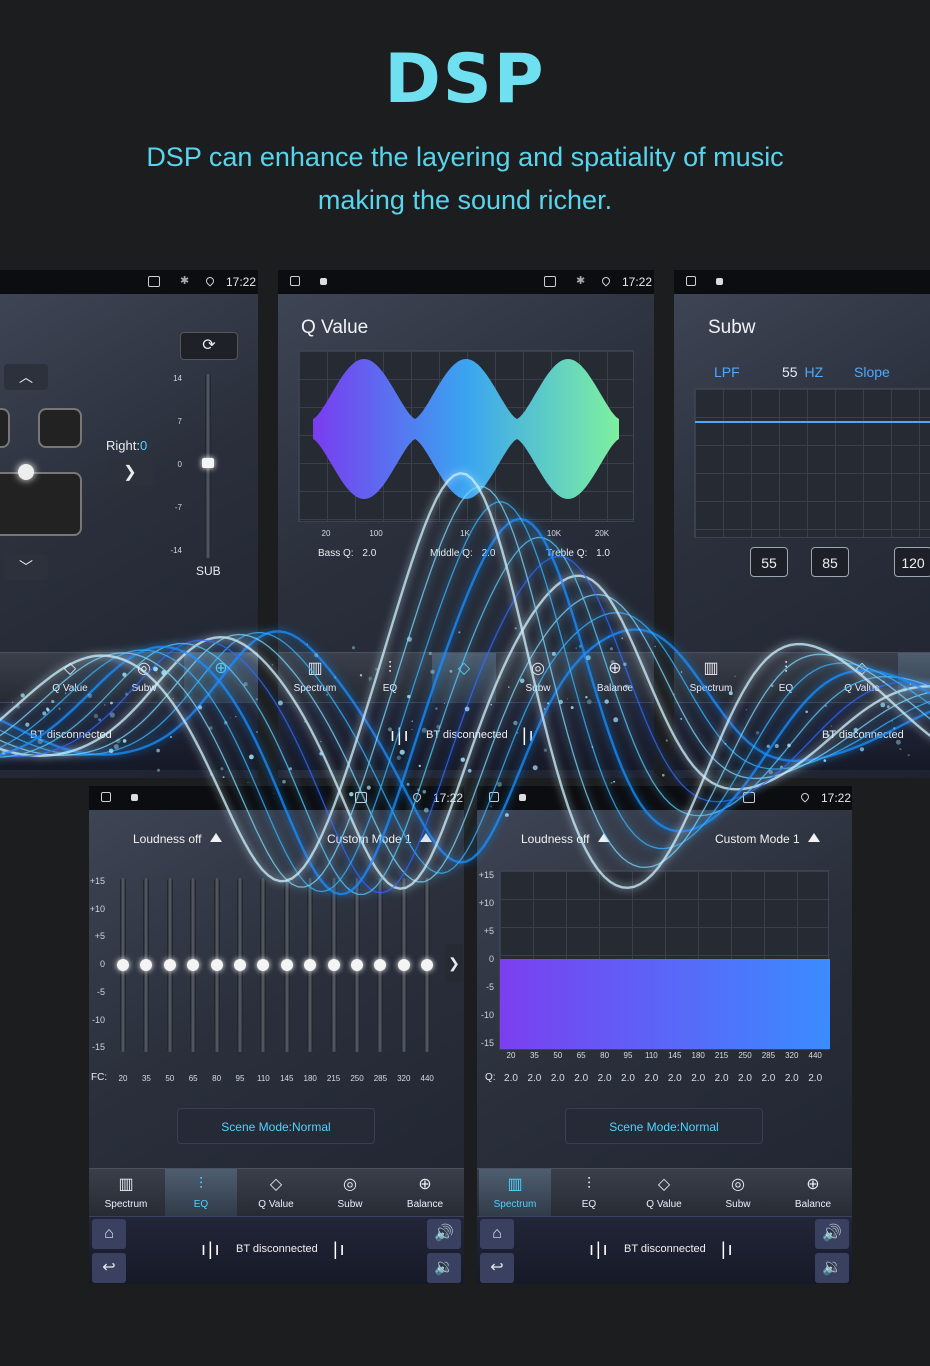 This screenshot has width=930, height=1366. What do you see at coordinates (830, 562) in the screenshot?
I see `chip-85: 85` at bounding box center [830, 562].